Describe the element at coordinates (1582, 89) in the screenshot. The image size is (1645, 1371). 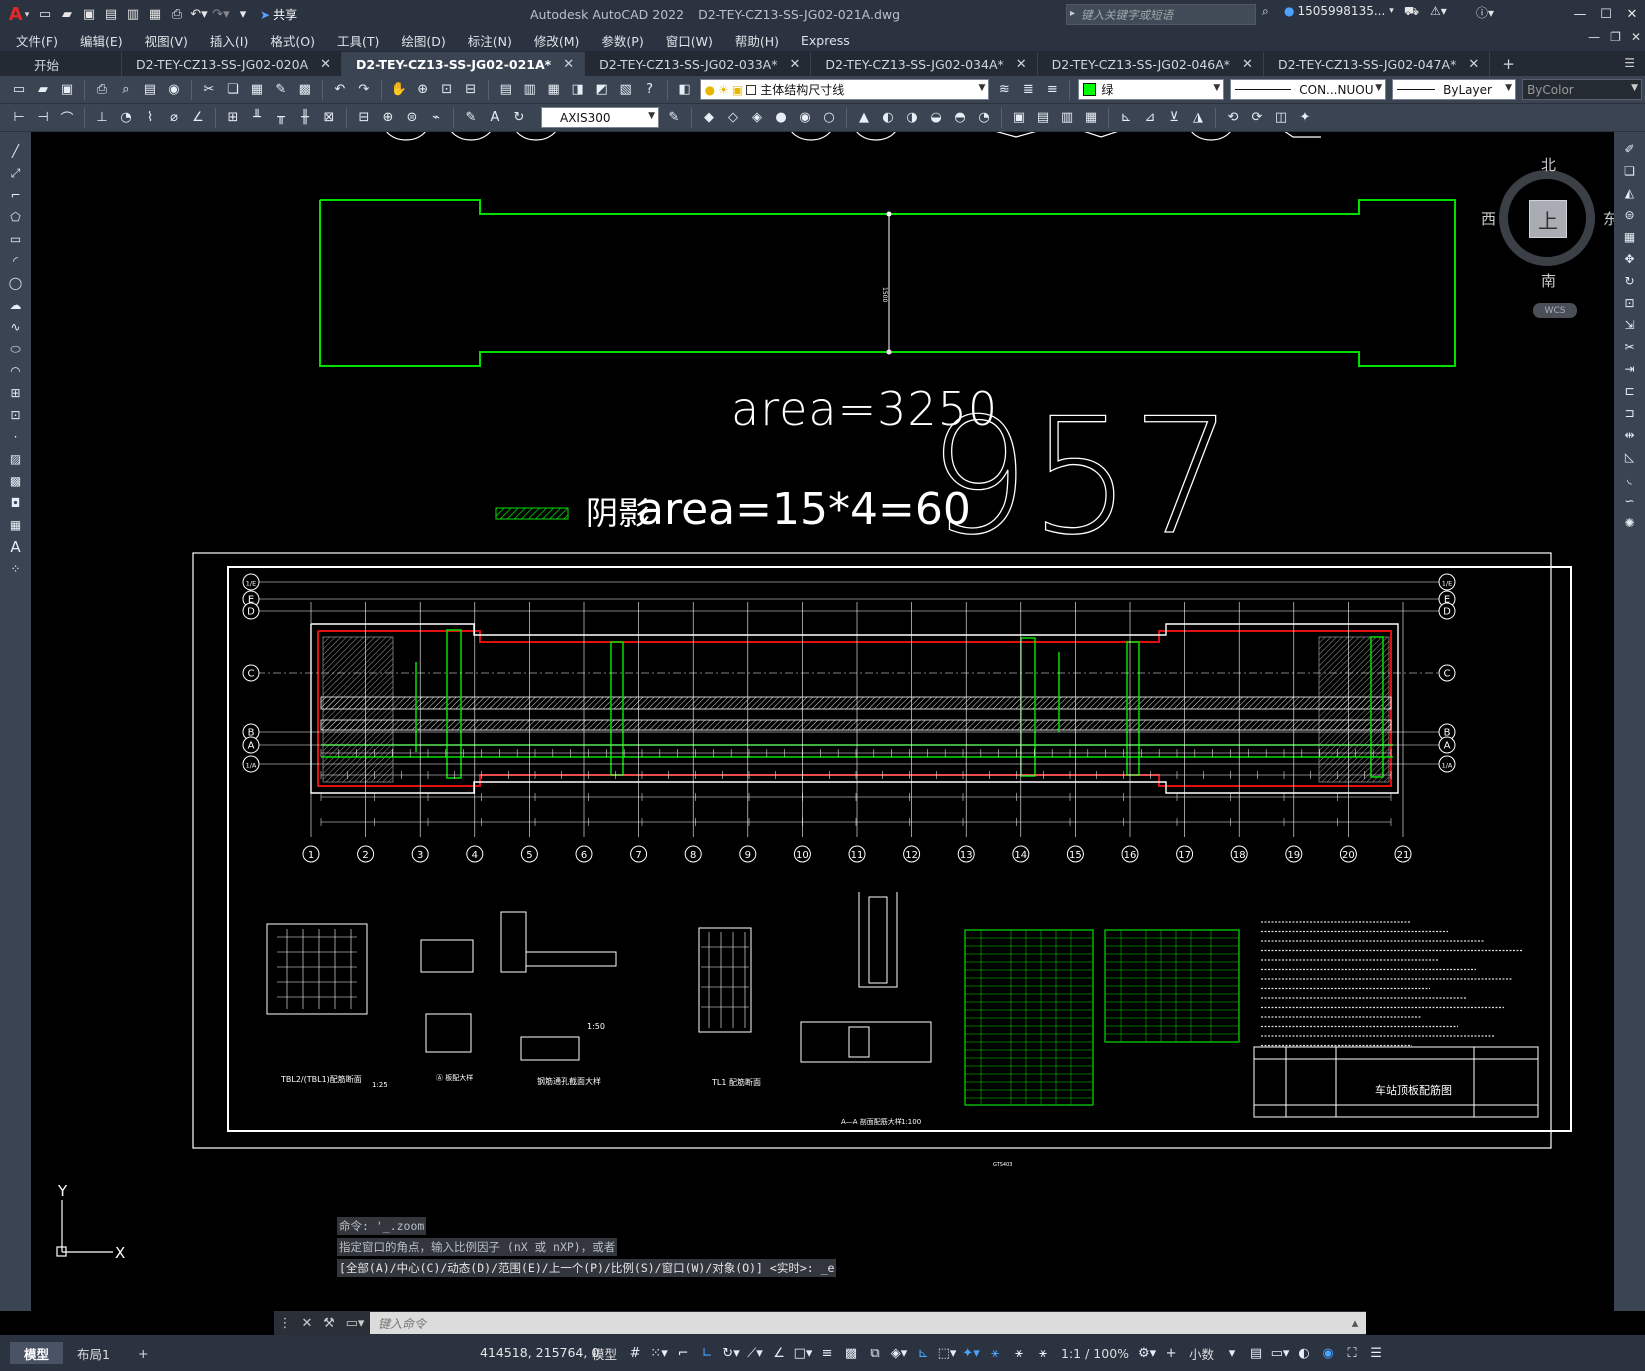
I see `plotstyle-dropdown: ByColor ▼` at that location.